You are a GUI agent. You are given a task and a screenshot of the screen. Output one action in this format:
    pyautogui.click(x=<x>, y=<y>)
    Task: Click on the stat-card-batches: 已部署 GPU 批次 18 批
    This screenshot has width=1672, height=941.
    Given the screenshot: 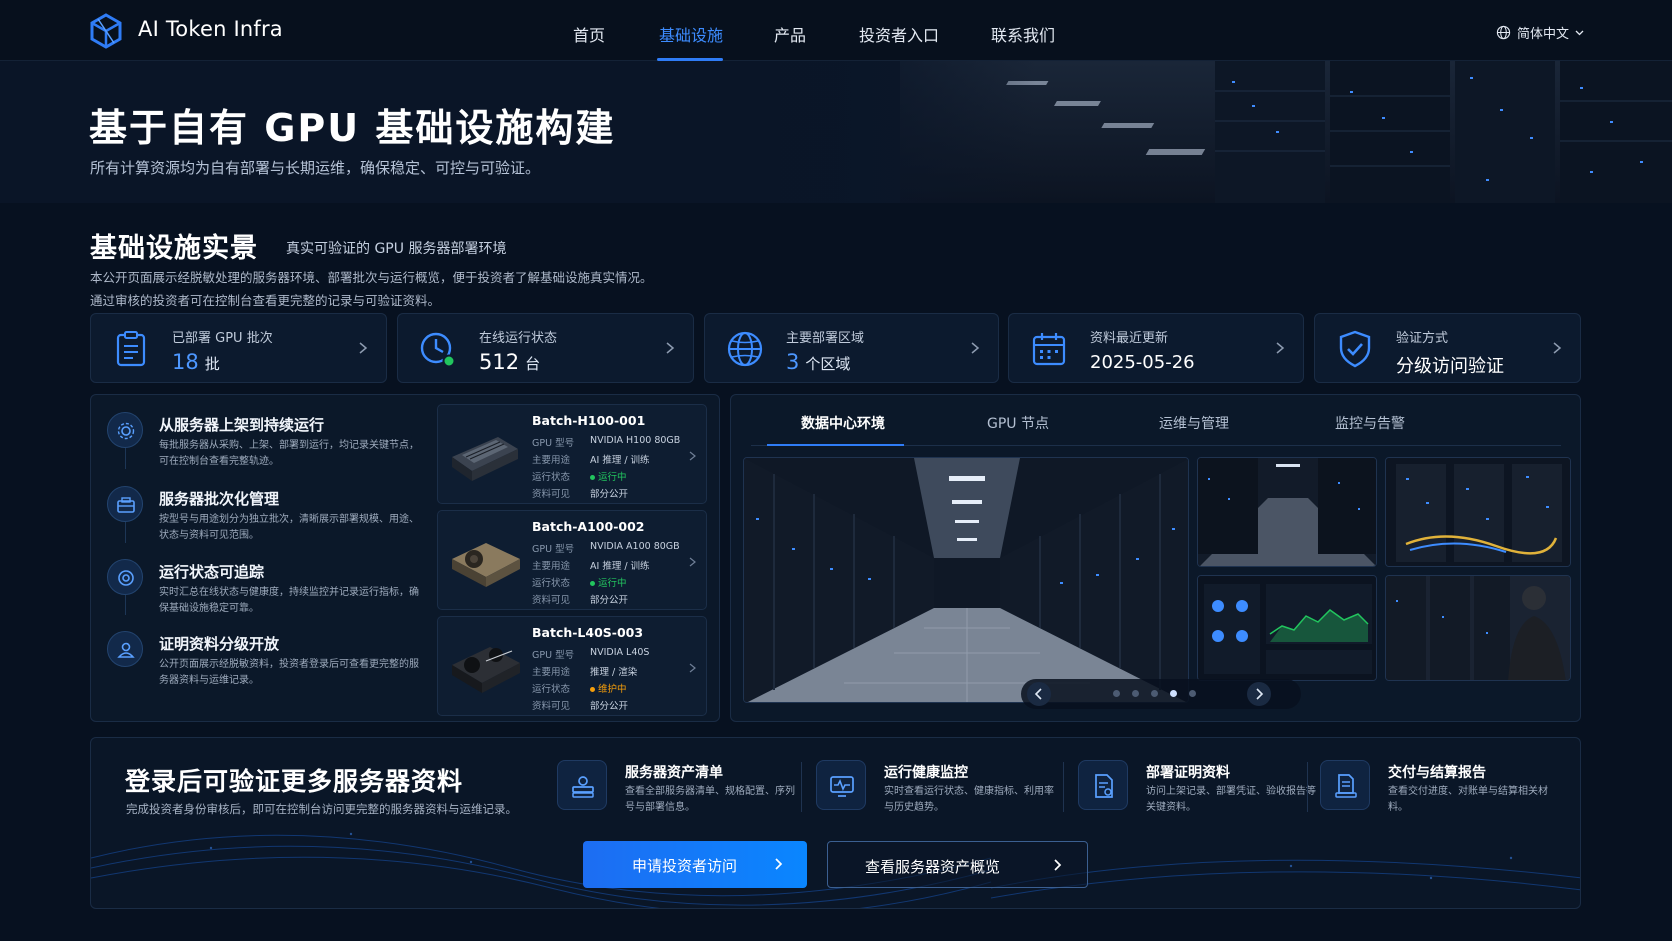 What is the action you would take?
    pyautogui.click(x=238, y=348)
    